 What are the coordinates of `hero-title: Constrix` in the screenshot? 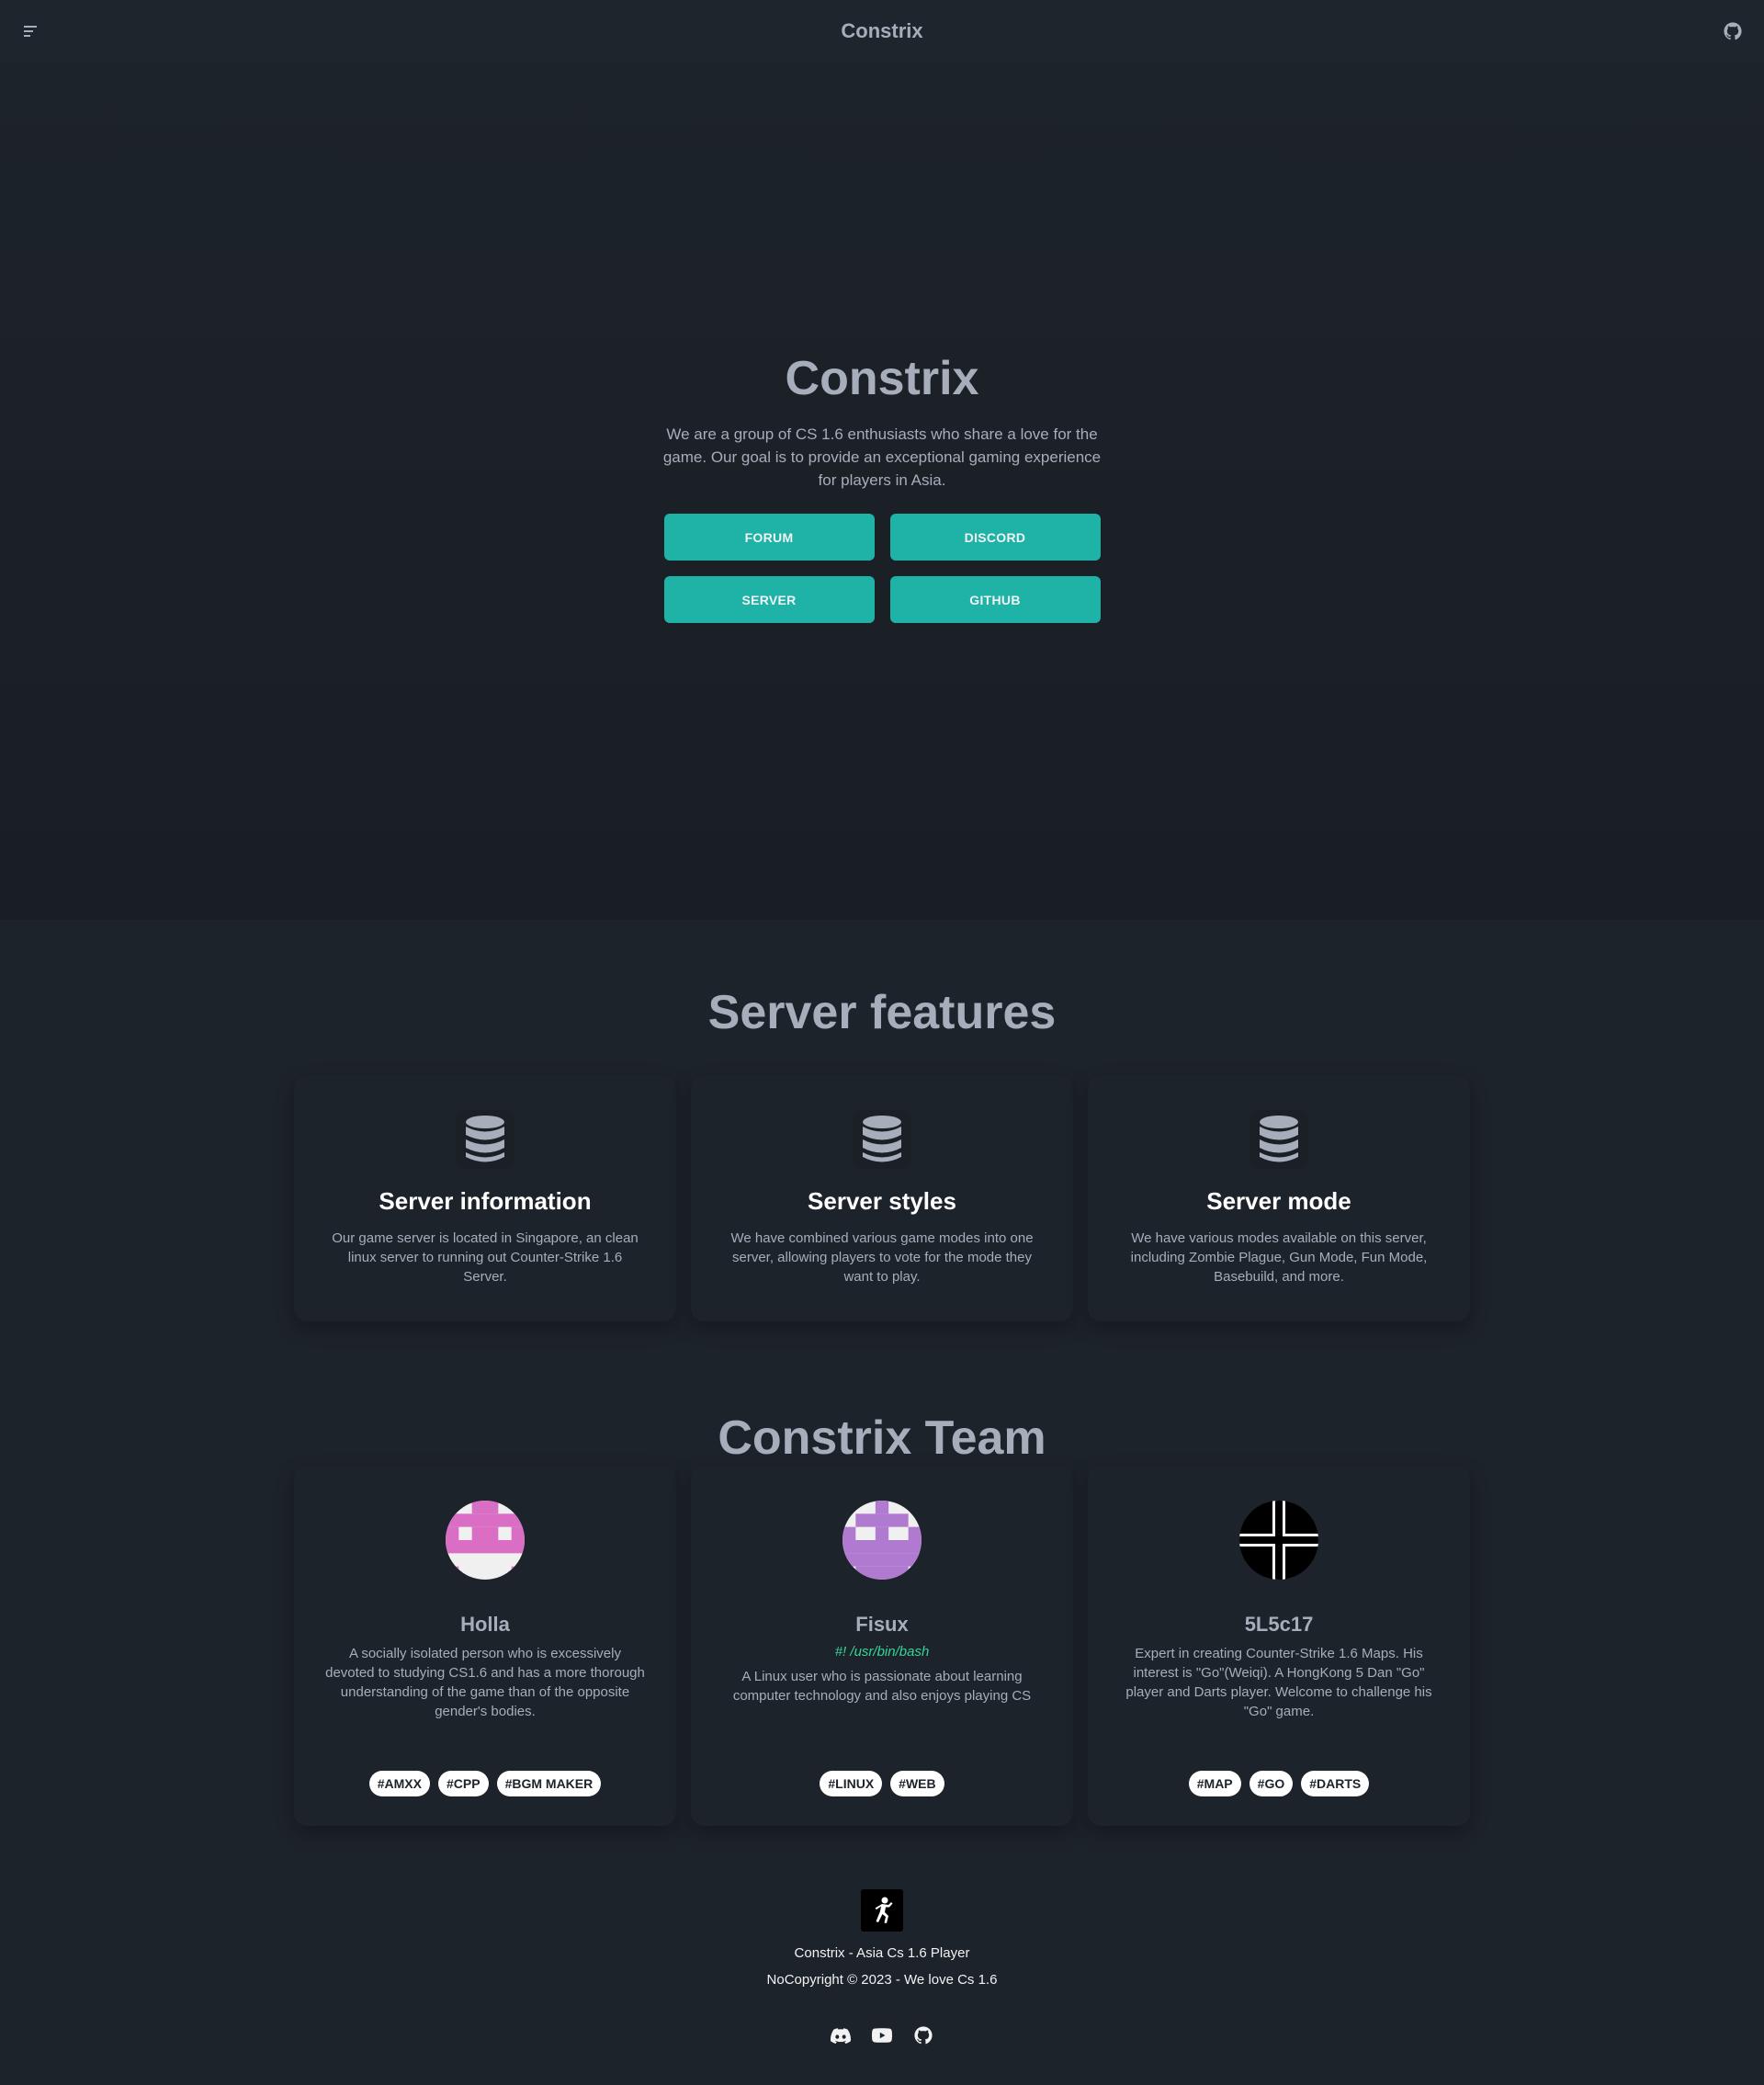 It's located at (882, 378).